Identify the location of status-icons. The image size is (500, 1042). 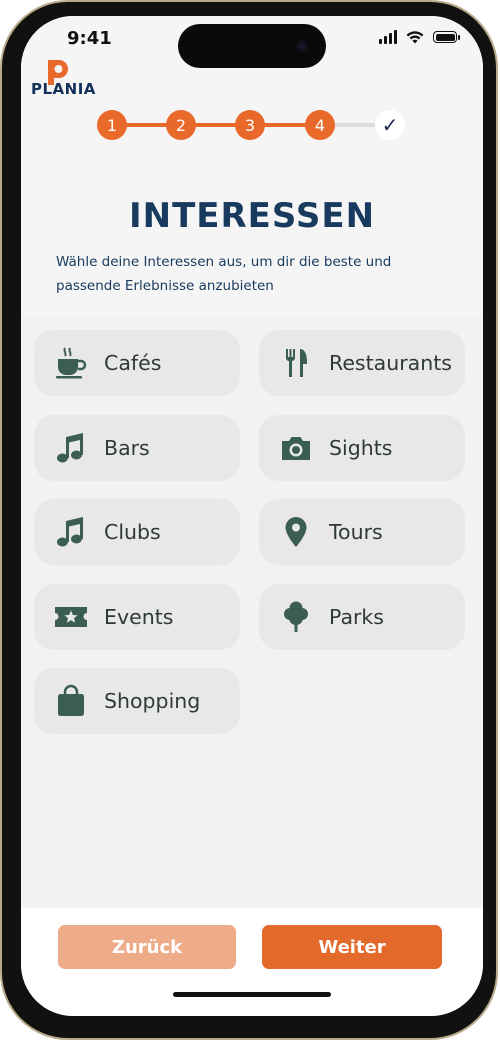
(419, 37).